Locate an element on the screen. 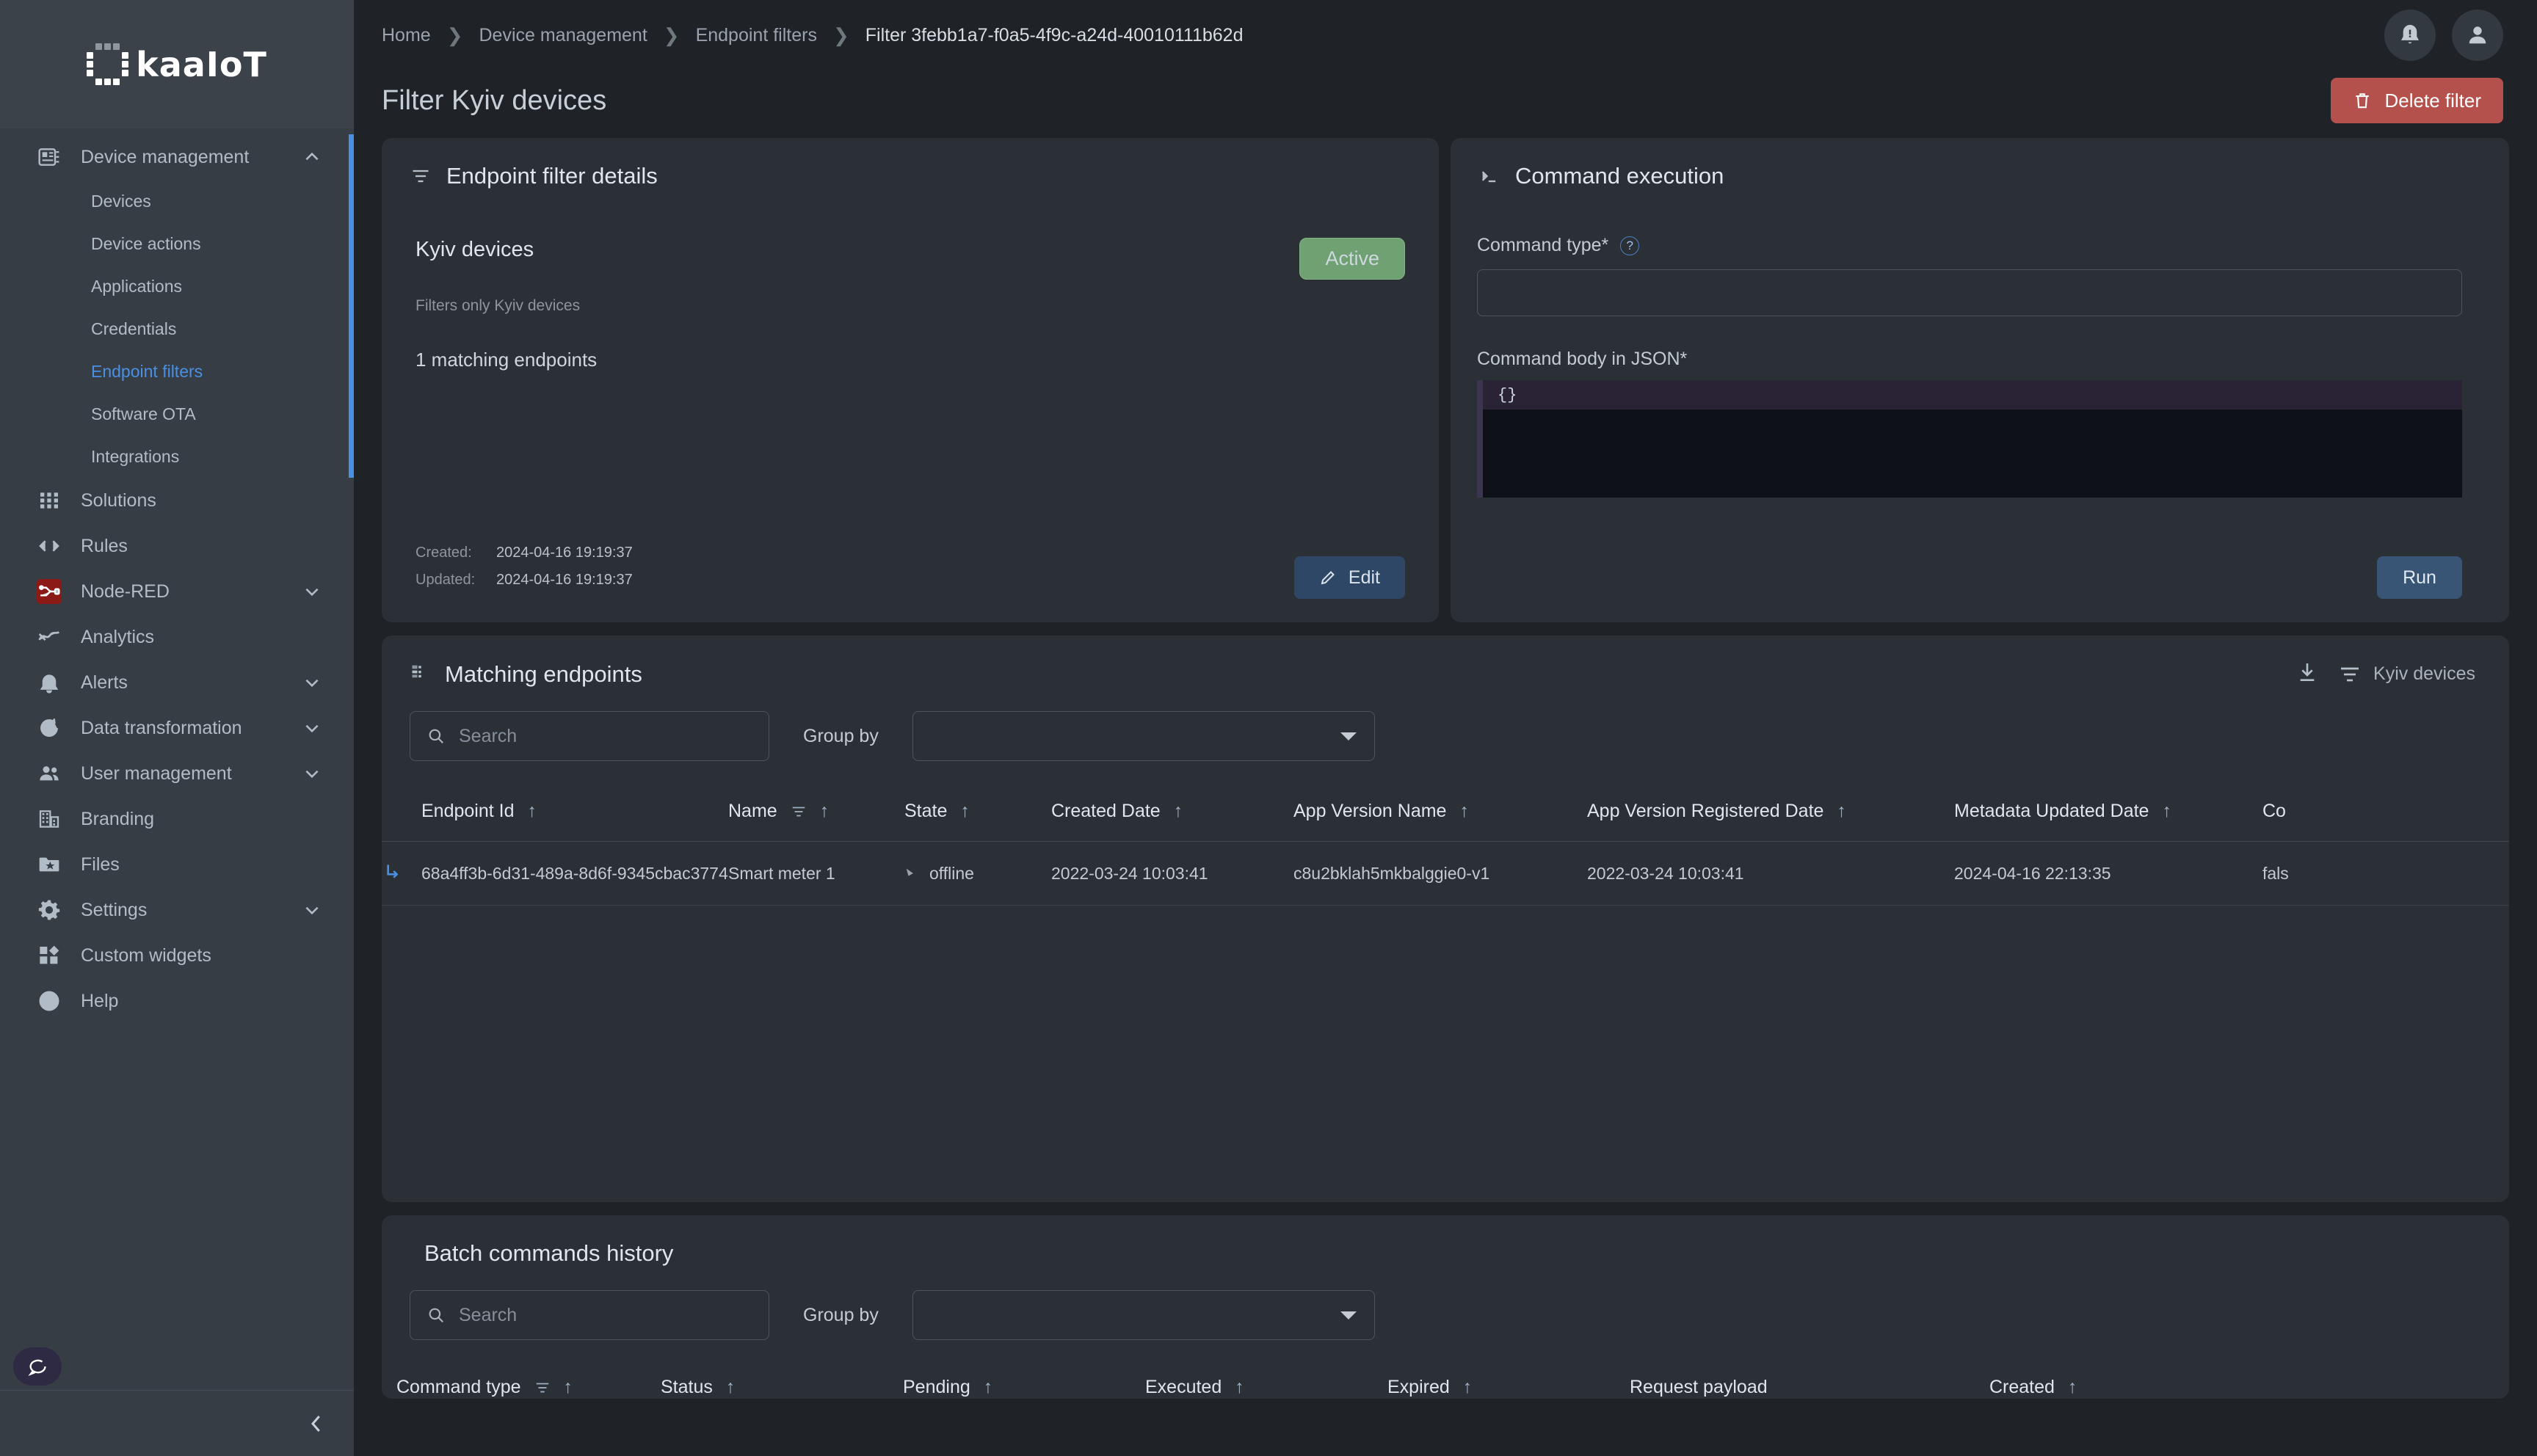 The width and height of the screenshot is (2537, 1456). breadcrumb-endpoint-filters: Endpoint filters is located at coordinates (756, 35).